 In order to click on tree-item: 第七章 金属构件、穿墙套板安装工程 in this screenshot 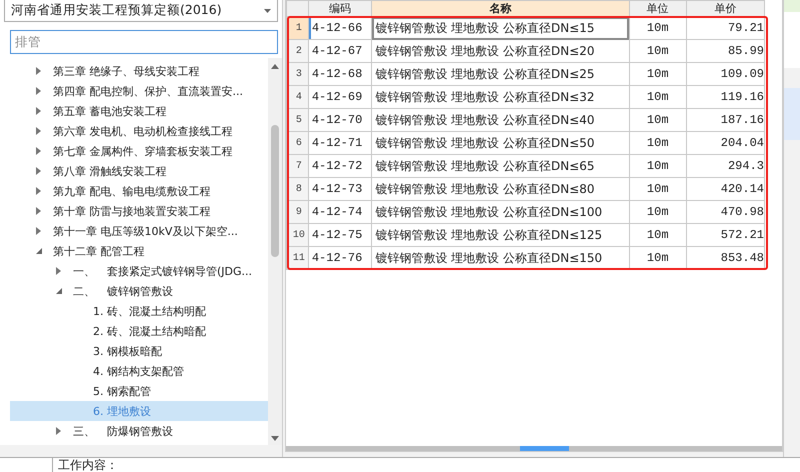, I will do `click(139, 151)`.